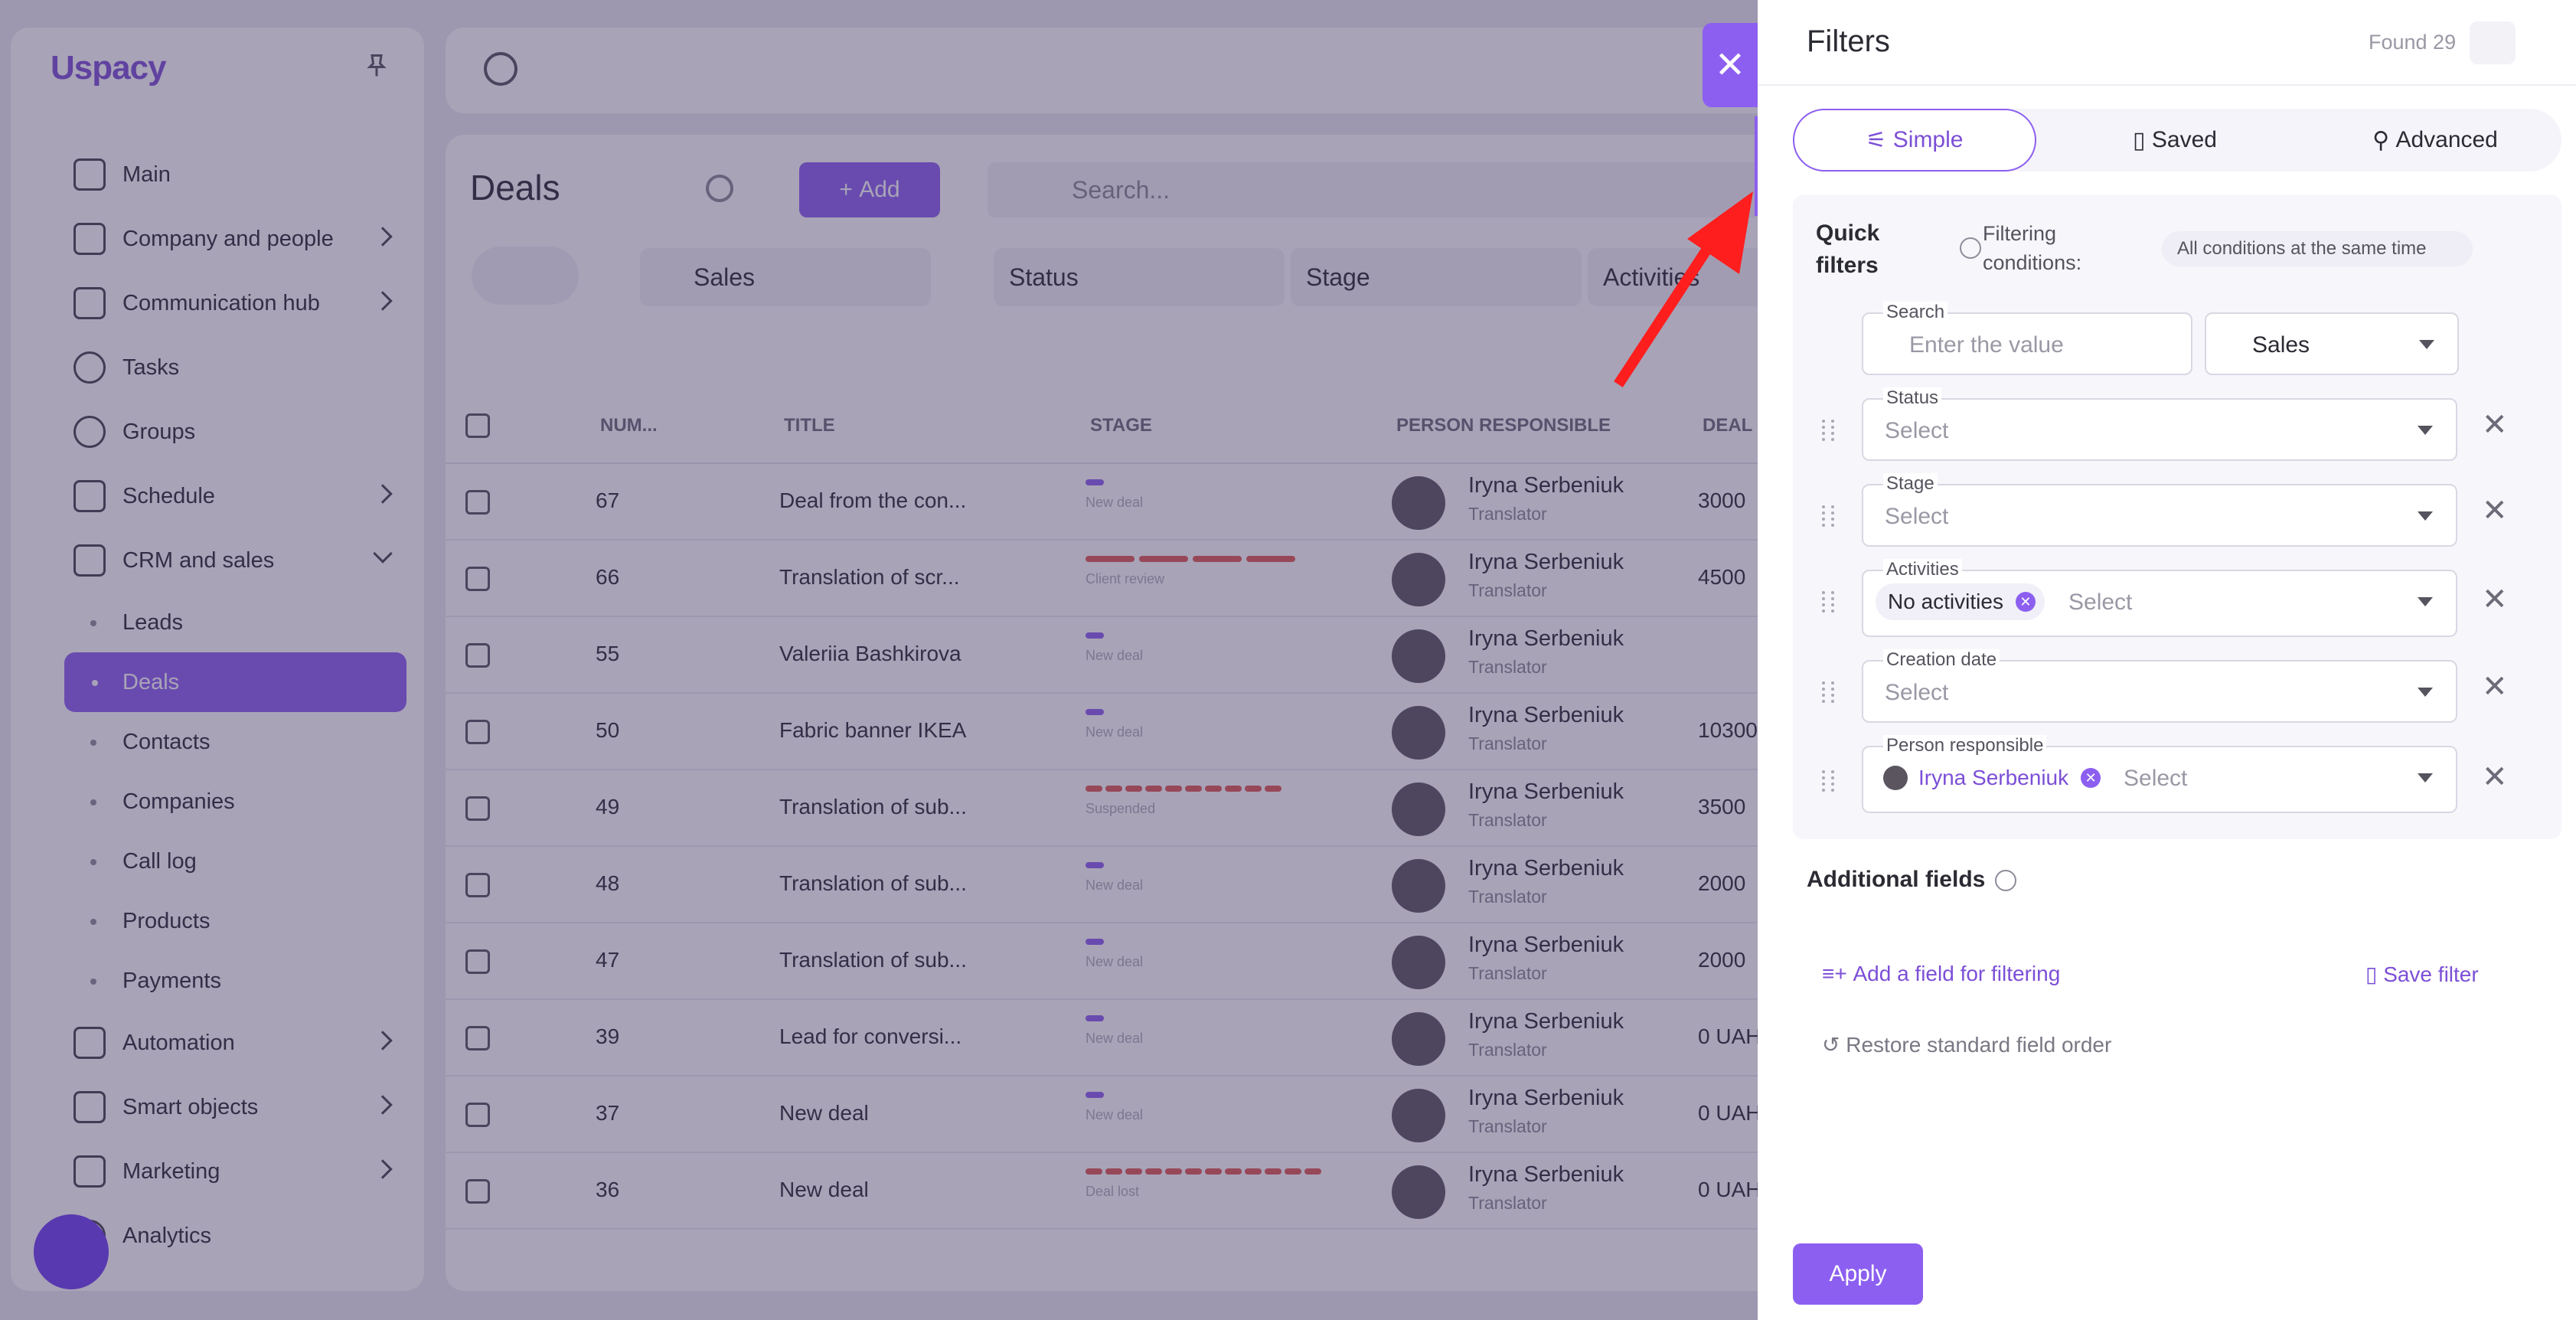 This screenshot has height=1320, width=2576. Describe the element at coordinates (1941, 660) in the screenshot. I see `field-label: Creation date` at that location.